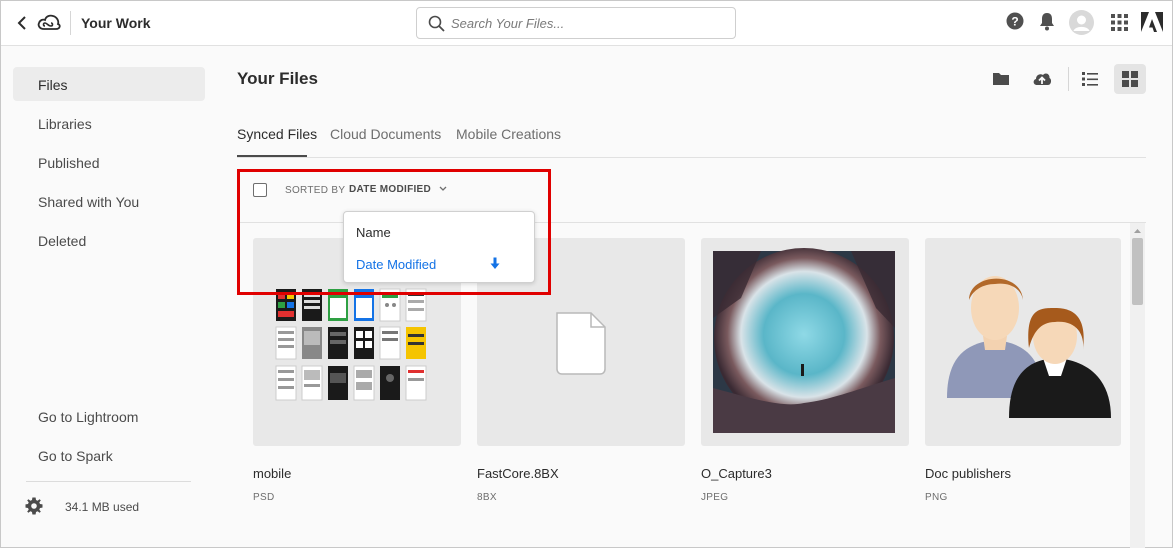 The height and width of the screenshot is (548, 1173). What do you see at coordinates (1137, 271) in the screenshot?
I see `scrollbar-thumb` at bounding box center [1137, 271].